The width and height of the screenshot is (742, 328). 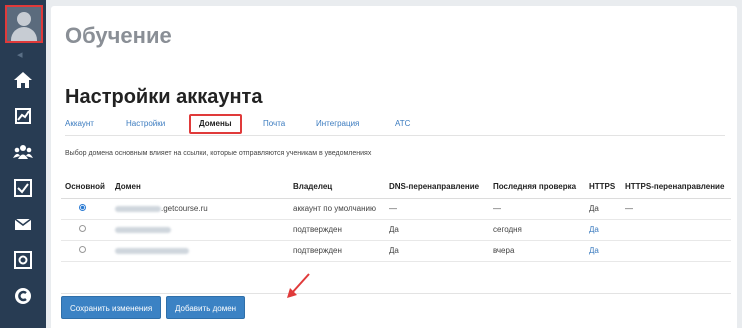 I want to click on owner-cell: аккаунт по умолчанию, so click(x=337, y=209).